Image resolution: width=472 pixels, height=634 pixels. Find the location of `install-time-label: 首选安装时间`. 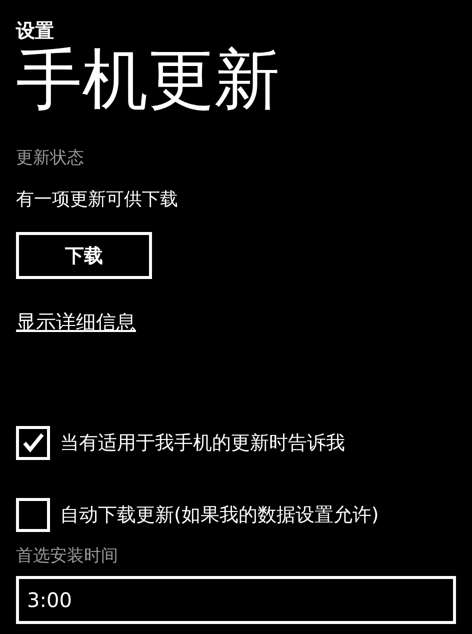

install-time-label: 首选安装时间 is located at coordinates (67, 556).